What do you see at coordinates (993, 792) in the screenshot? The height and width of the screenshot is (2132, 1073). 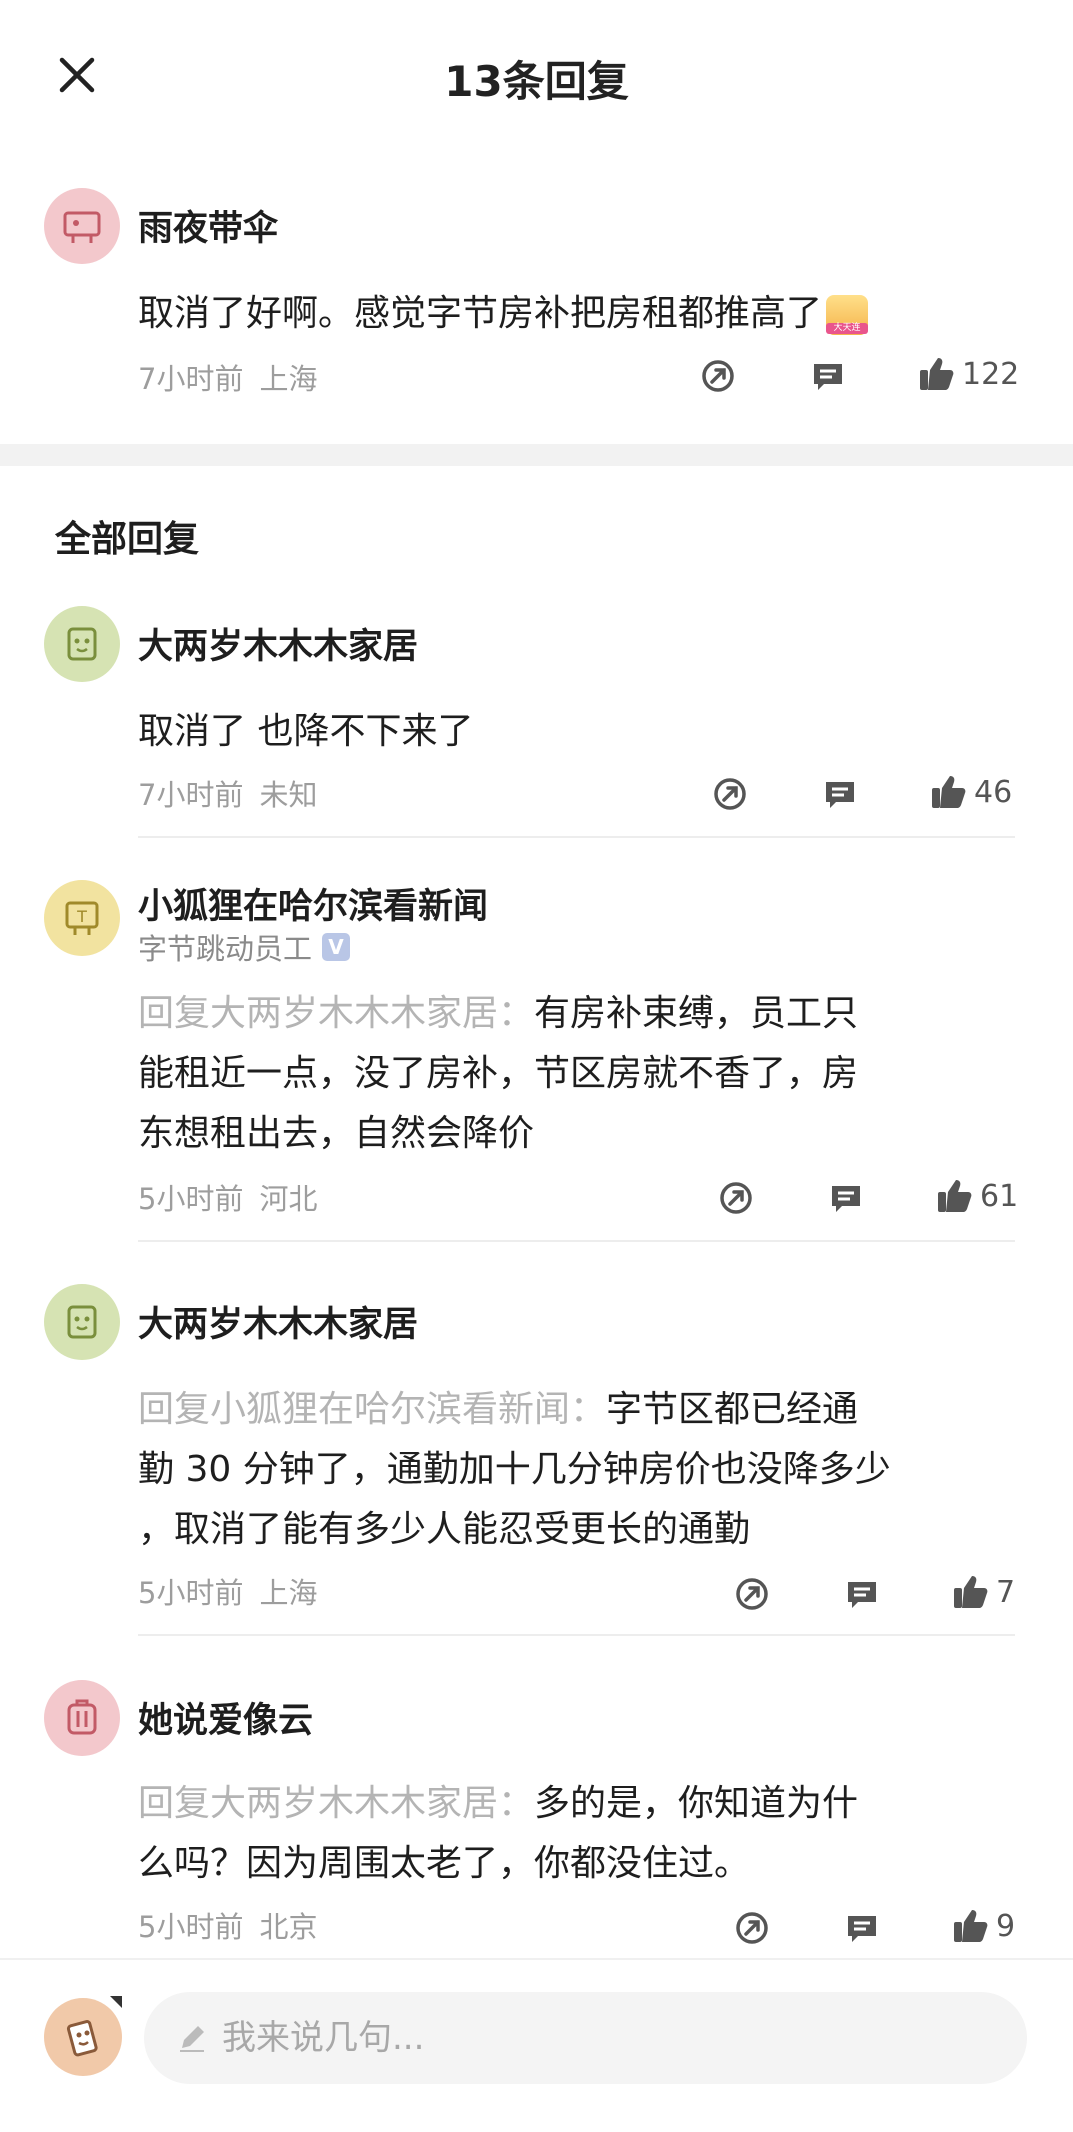 I see `like-count: 46` at bounding box center [993, 792].